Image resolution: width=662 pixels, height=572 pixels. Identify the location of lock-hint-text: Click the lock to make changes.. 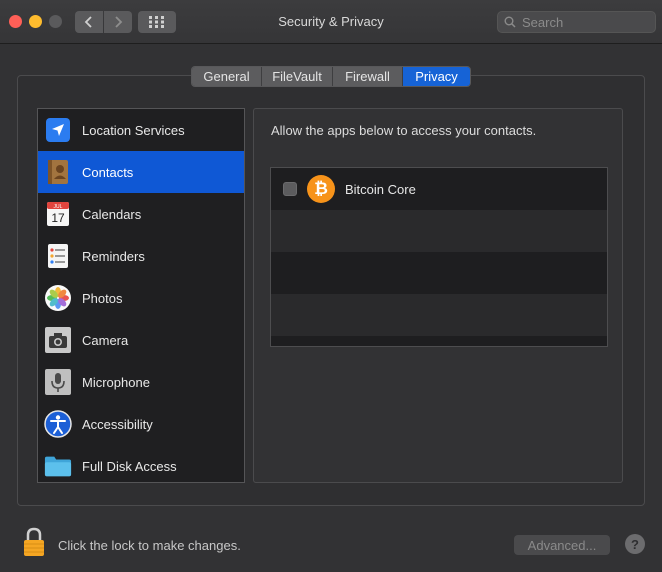
(149, 545).